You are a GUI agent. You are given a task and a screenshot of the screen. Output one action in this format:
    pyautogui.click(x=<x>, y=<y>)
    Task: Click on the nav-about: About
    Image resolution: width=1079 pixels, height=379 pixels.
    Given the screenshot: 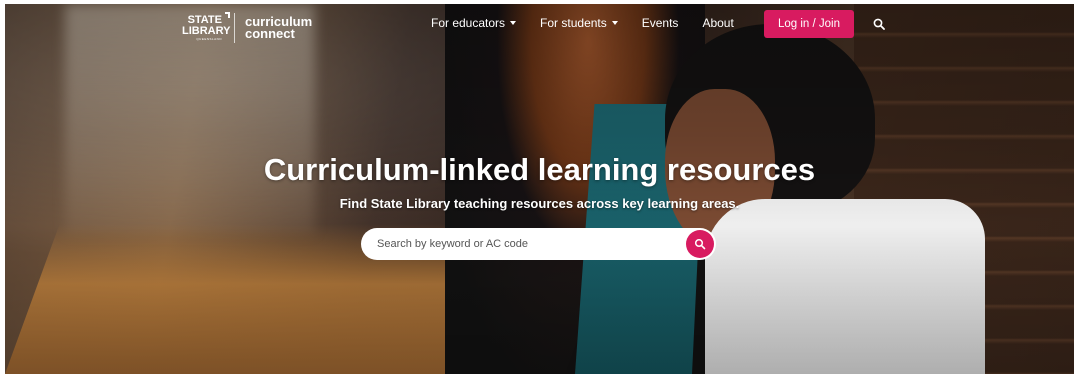 What is the action you would take?
    pyautogui.click(x=717, y=23)
    